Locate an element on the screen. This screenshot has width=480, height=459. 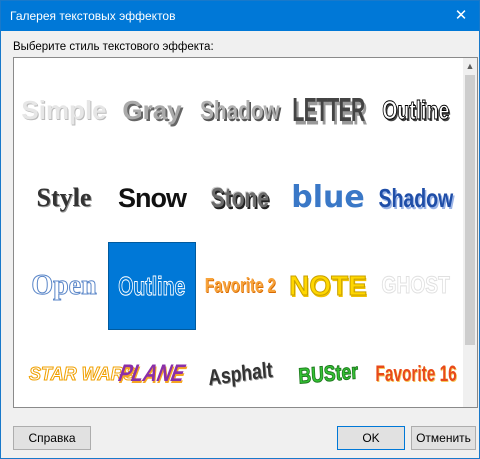
effect-label: blue is located at coordinates (328, 197).